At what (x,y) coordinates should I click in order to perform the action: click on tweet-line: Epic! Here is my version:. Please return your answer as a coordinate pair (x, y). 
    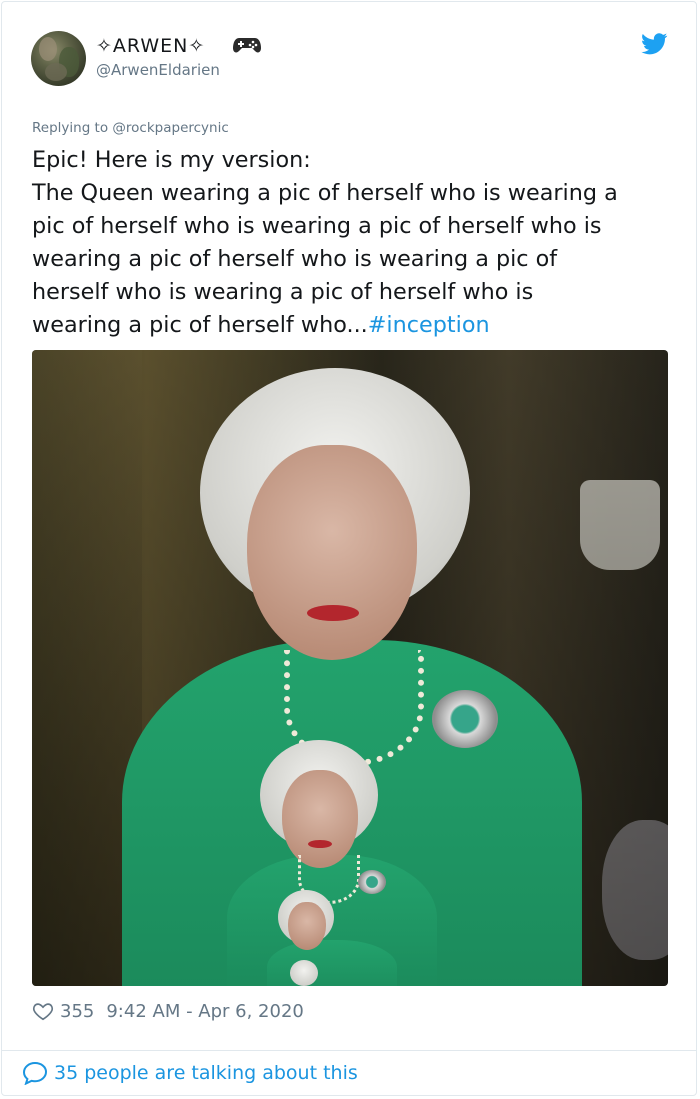
    Looking at the image, I should click on (171, 160).